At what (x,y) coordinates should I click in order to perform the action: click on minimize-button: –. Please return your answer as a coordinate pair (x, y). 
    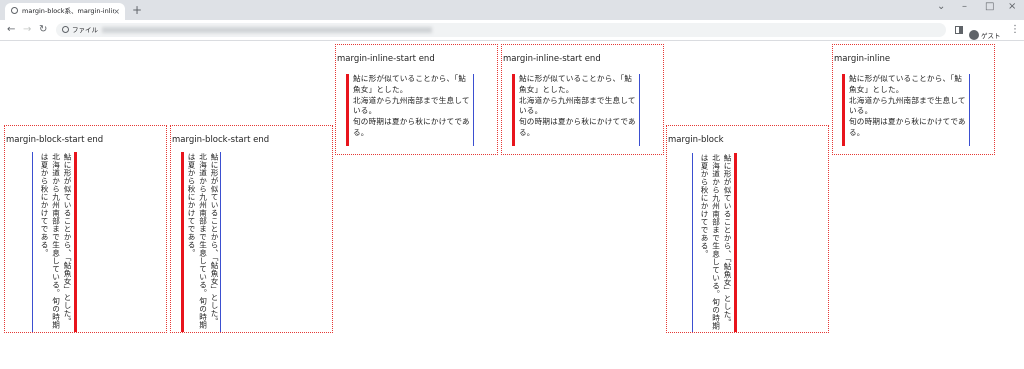
    Looking at the image, I should click on (964, 7).